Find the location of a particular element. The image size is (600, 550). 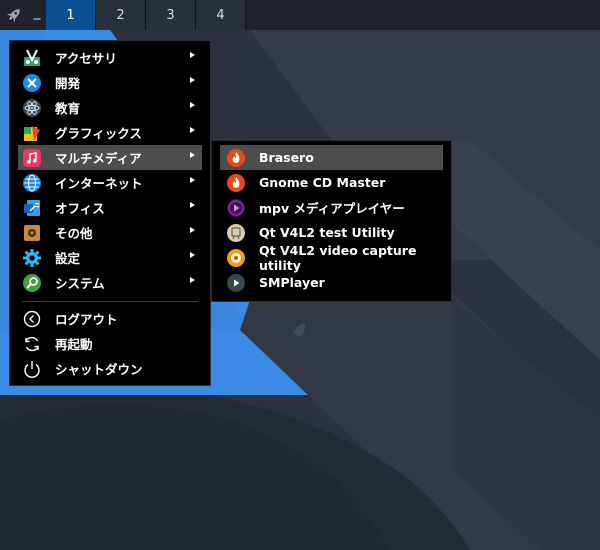

top-panel: _ 1 2 3 4 is located at coordinates (300, 15).